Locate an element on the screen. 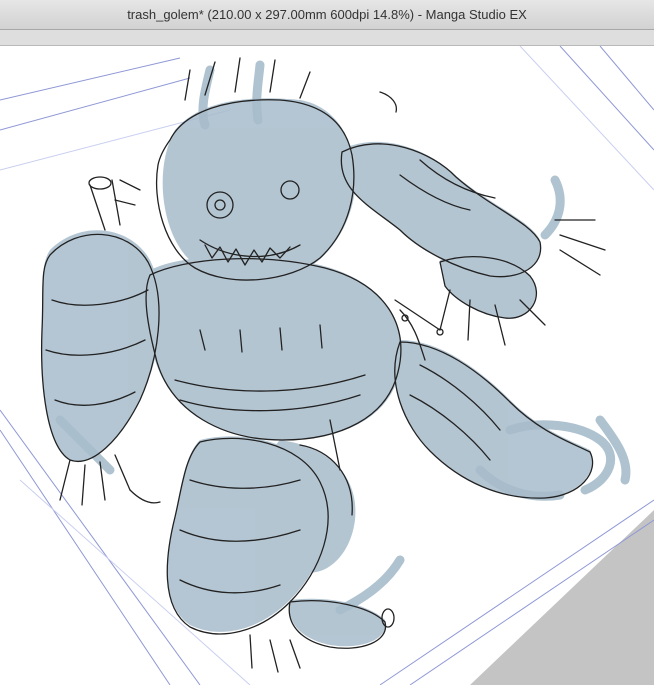 This screenshot has width=654, height=685. pasteboard-area is located at coordinates (562, 597).